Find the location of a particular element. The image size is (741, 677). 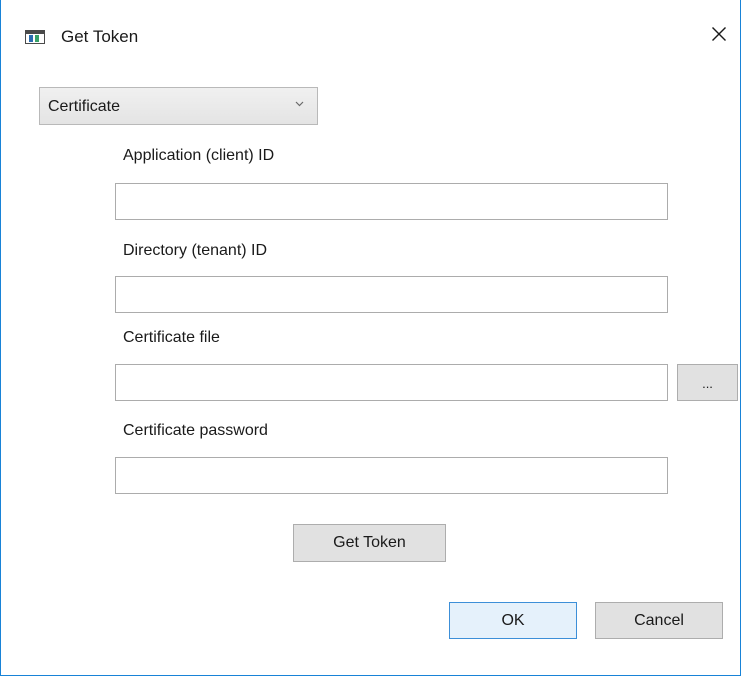

get-token-button: Get Token is located at coordinates (369, 543).